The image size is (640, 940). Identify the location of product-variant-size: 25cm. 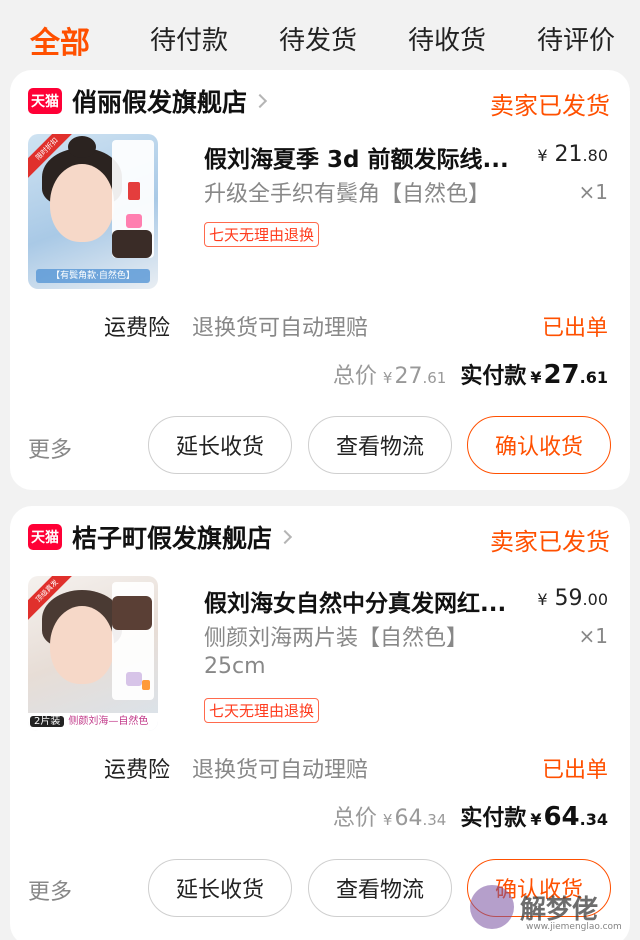
(235, 666).